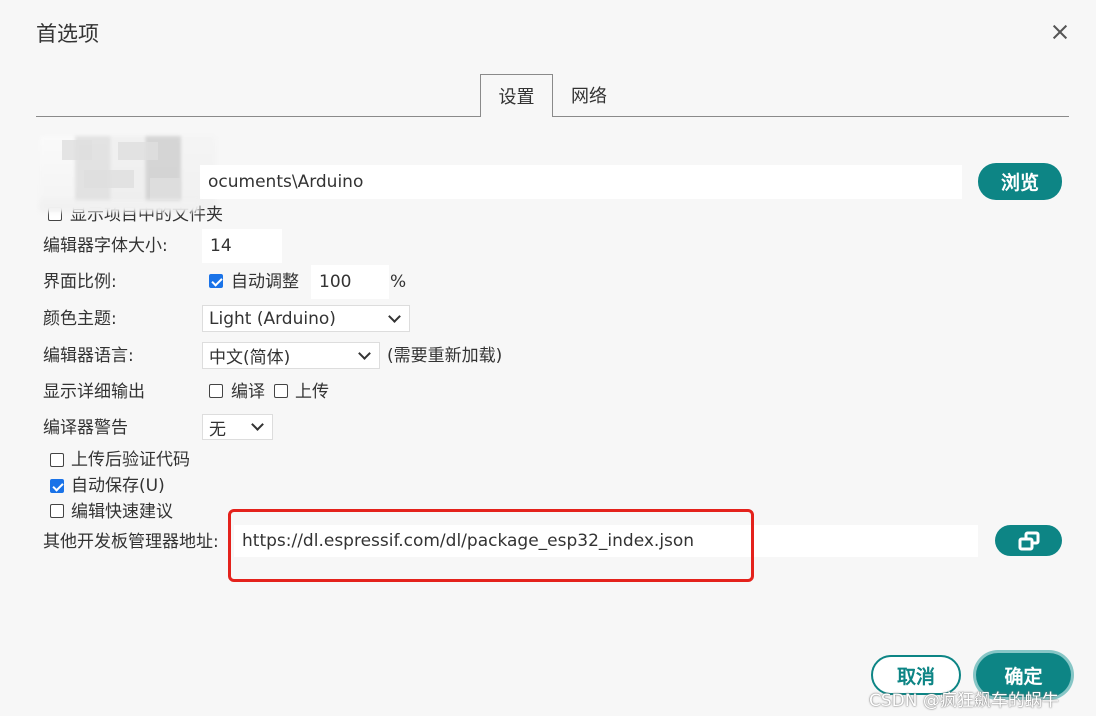 The height and width of the screenshot is (716, 1096). Describe the element at coordinates (105, 246) in the screenshot. I see `font-size-label: 编辑器字体大小:` at that location.